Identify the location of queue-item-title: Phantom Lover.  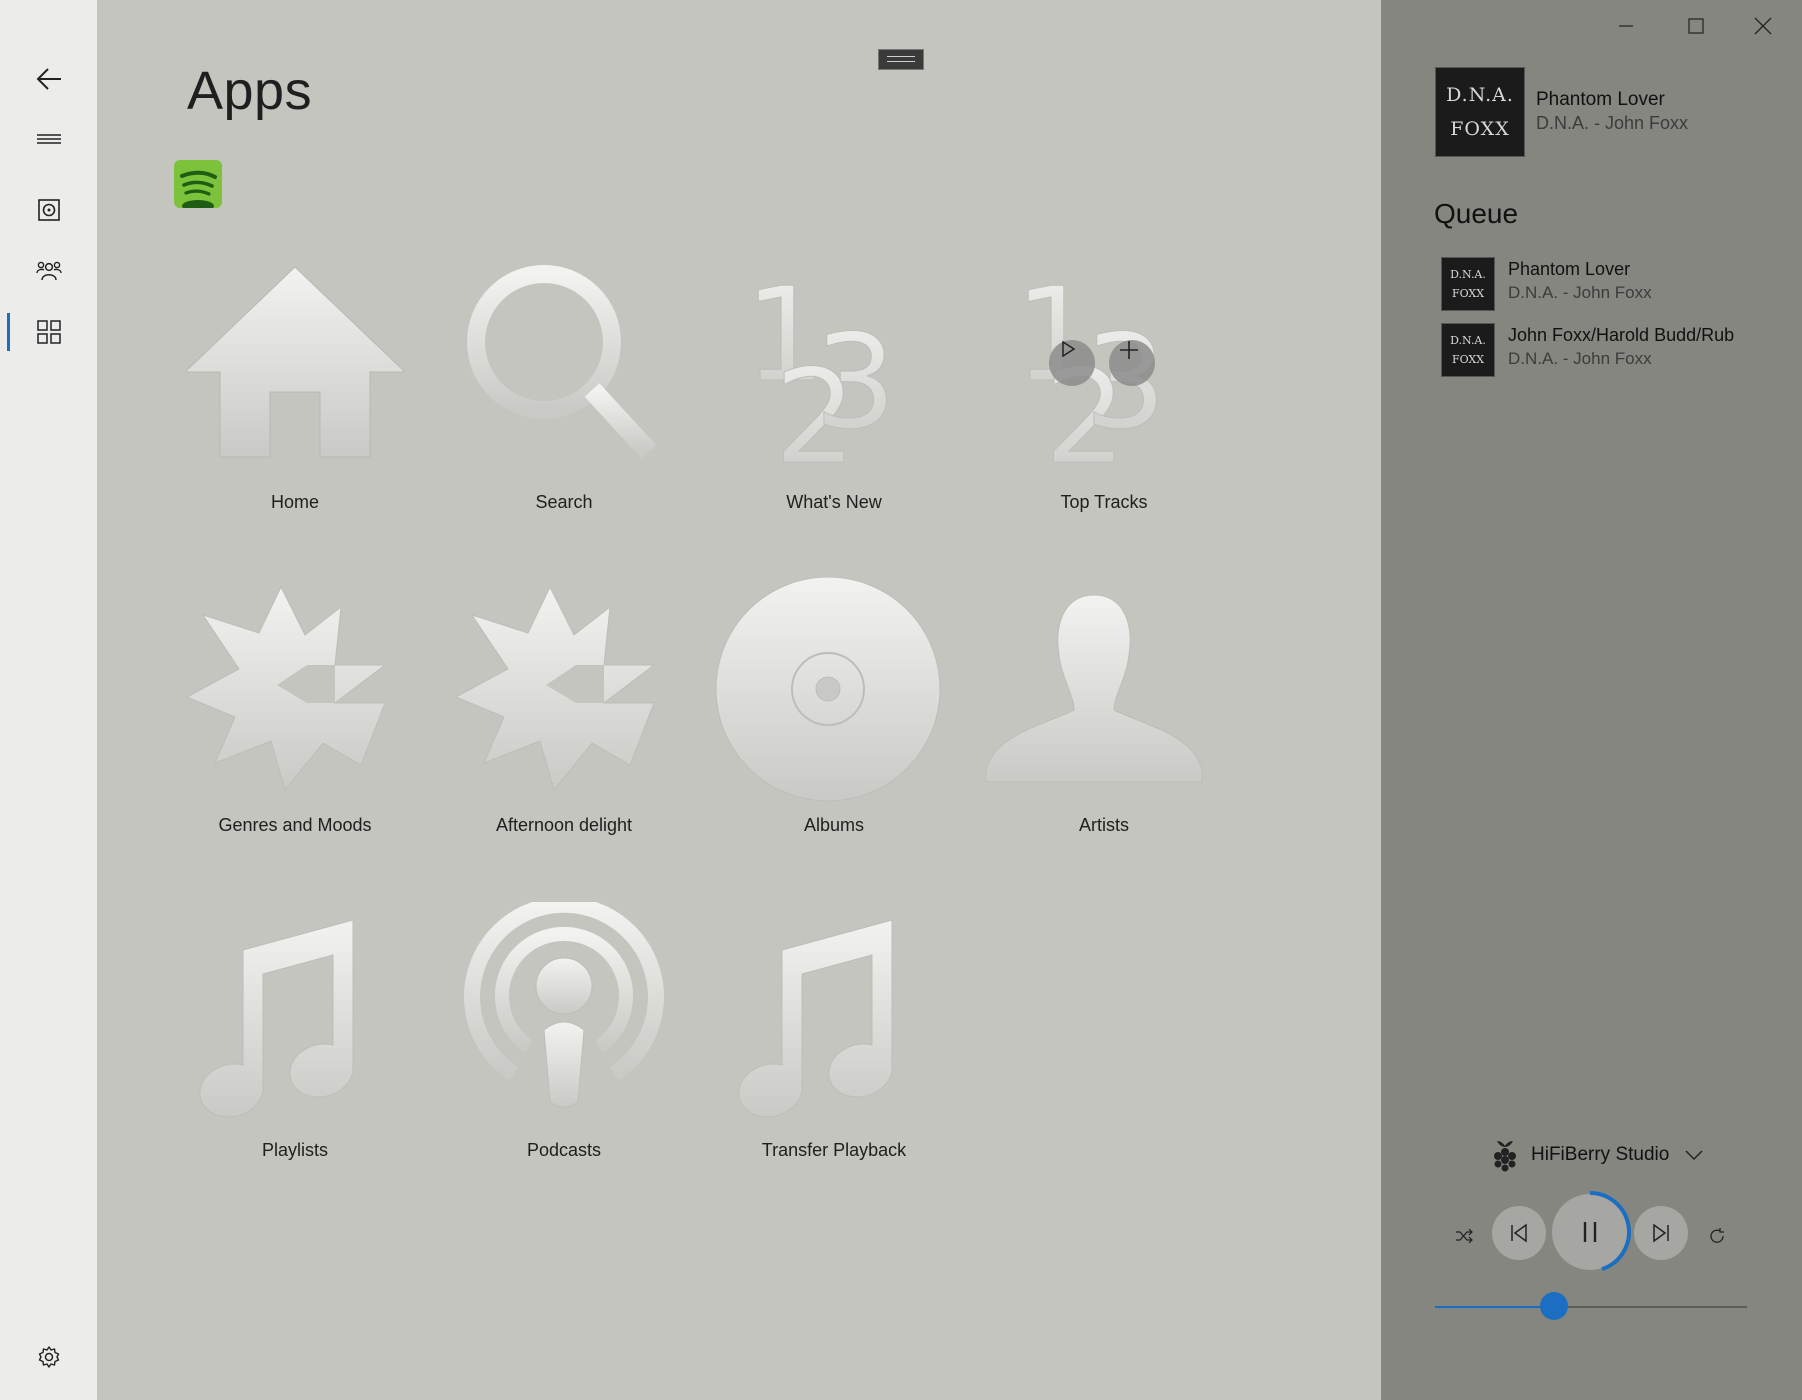
(1569, 269).